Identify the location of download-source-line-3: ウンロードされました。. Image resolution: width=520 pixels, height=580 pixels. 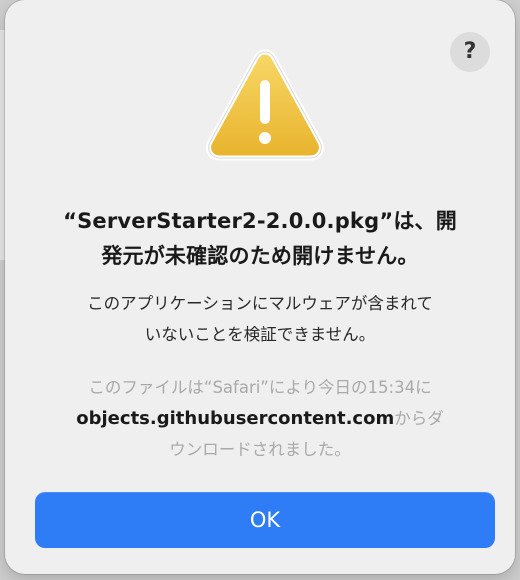
(260, 449).